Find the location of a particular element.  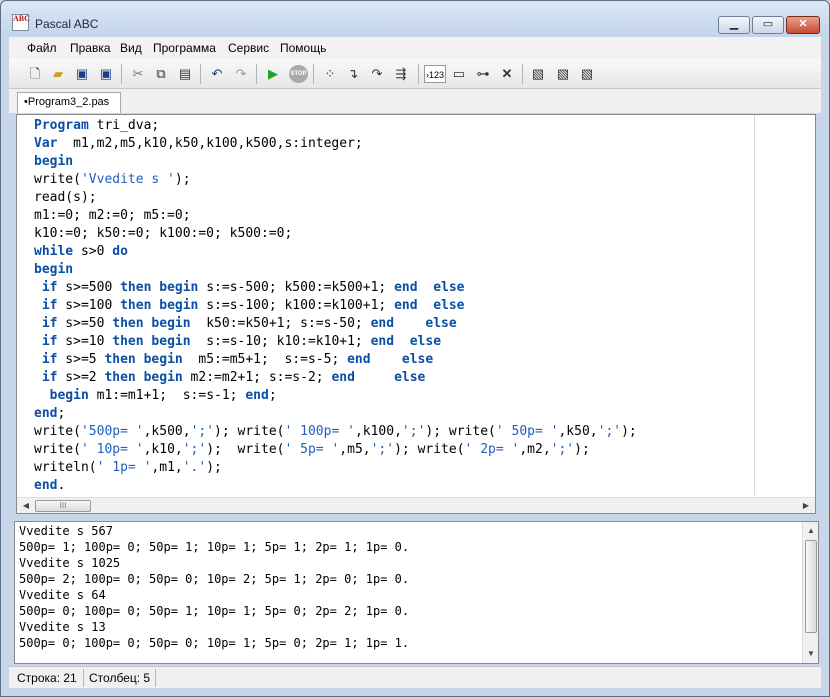

vertical-scrollbar: ▲ ▼ is located at coordinates (810, 592).